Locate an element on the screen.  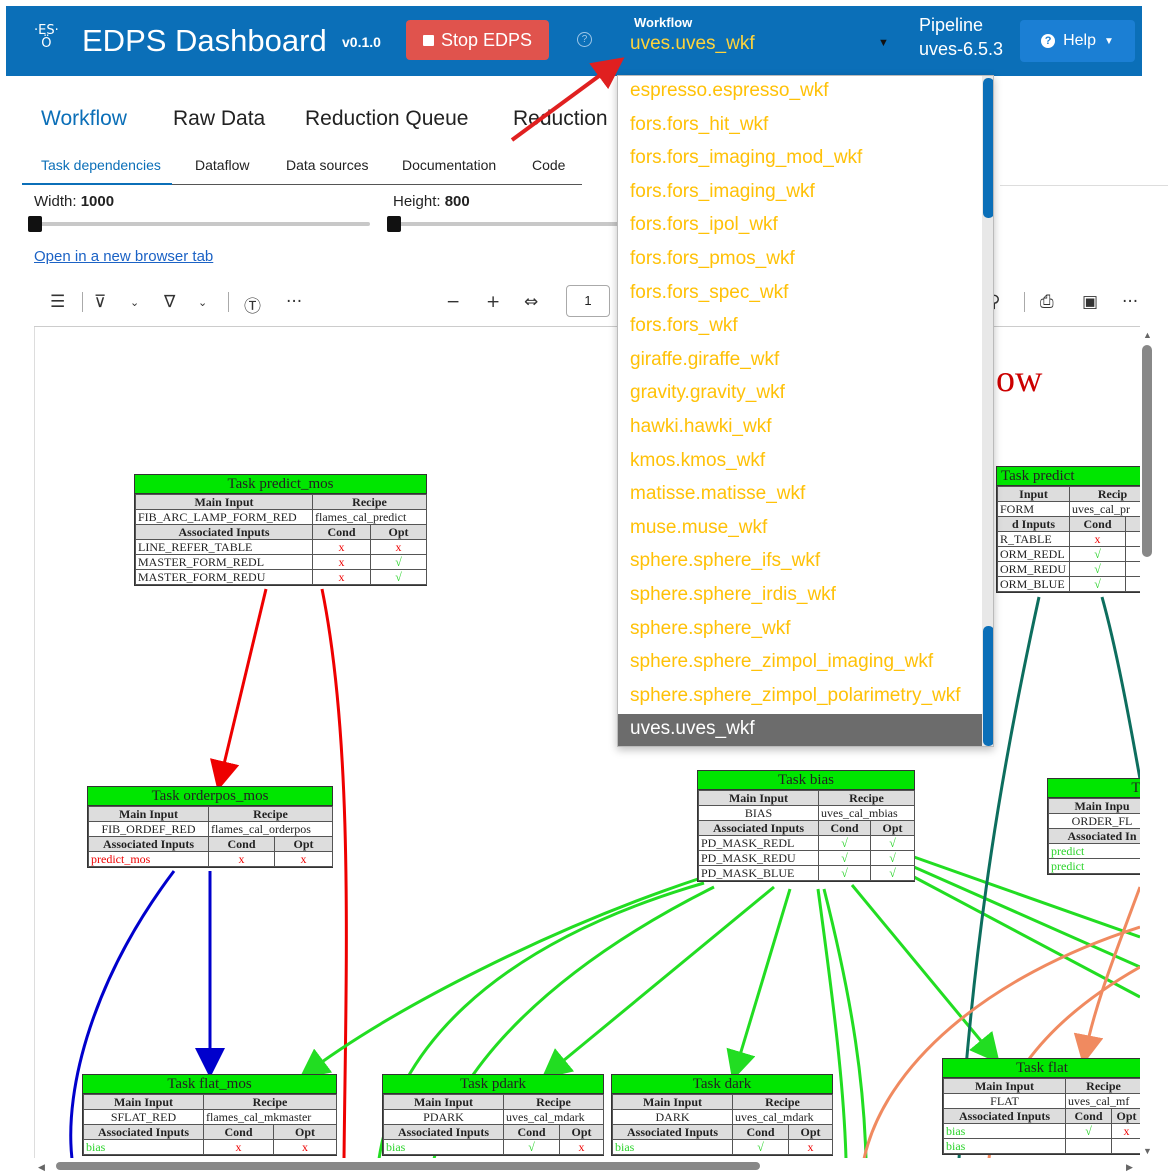
workflow-option: muse.muse_wkf is located at coordinates (698, 528).